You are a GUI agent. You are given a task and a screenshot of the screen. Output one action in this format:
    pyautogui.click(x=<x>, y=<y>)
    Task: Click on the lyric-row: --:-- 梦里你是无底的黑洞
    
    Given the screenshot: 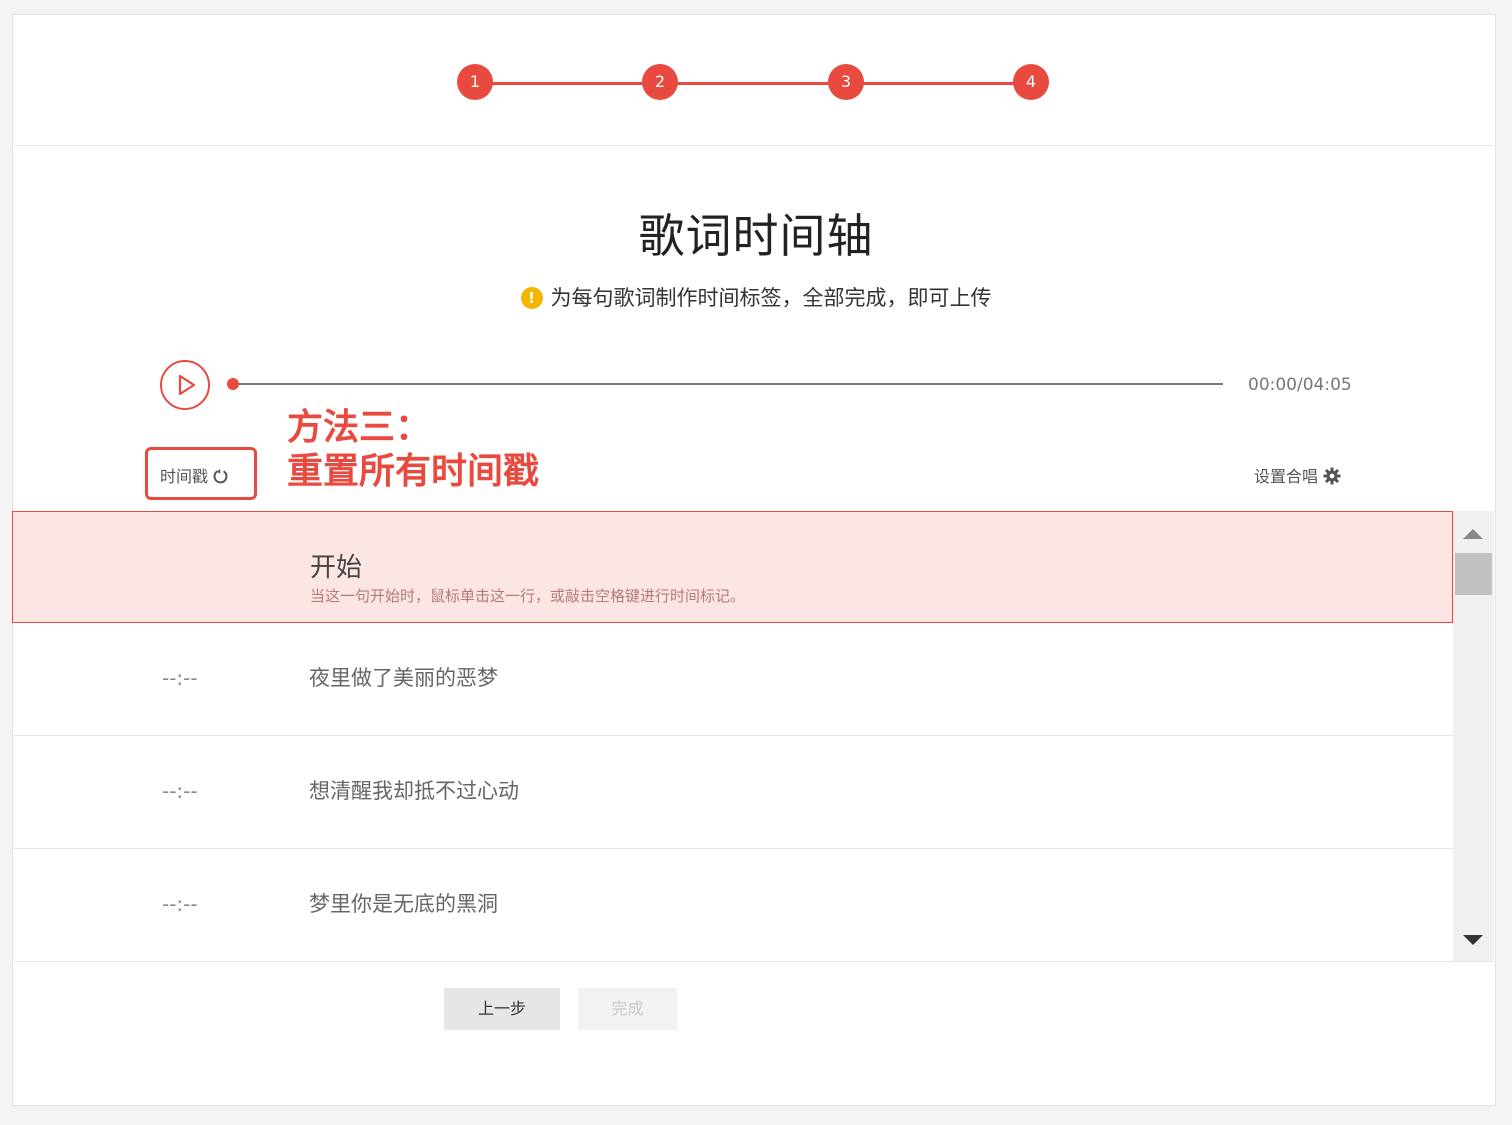 What is the action you would take?
    pyautogui.click(x=732, y=905)
    